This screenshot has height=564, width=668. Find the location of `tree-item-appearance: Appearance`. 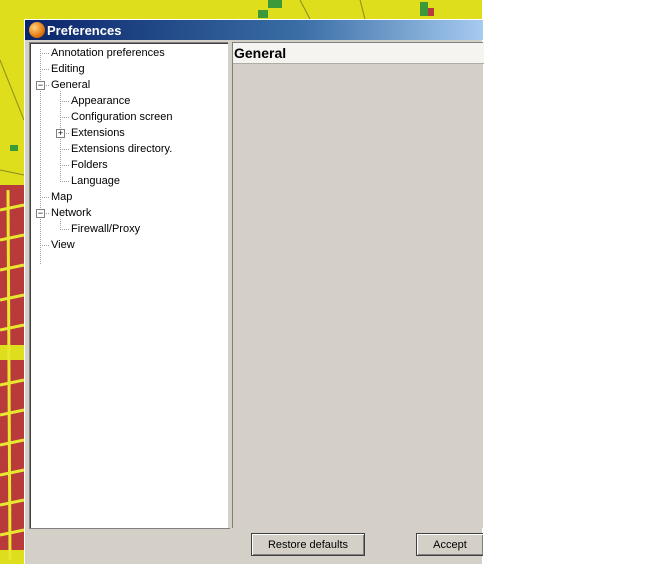

tree-item-appearance: Appearance is located at coordinates (100, 101).